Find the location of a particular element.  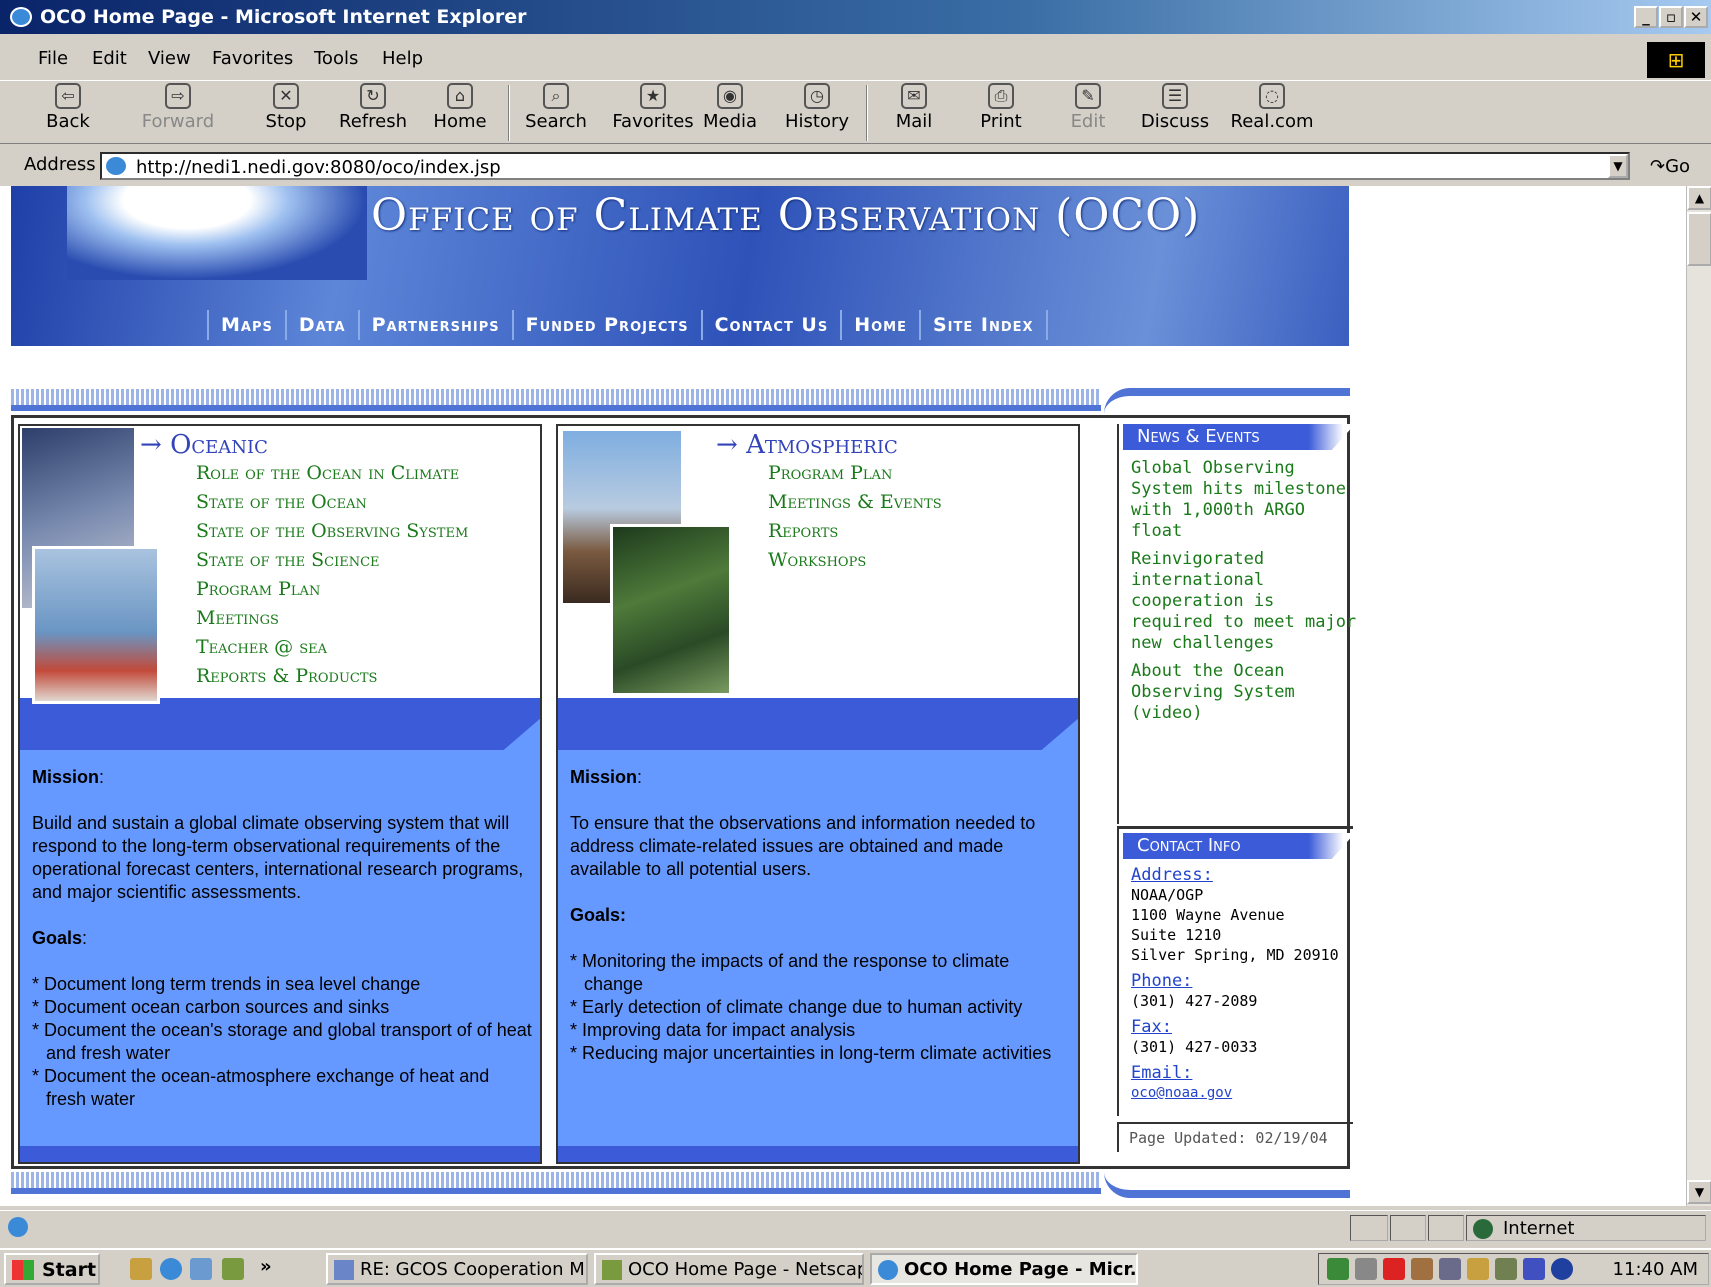

edit-button: ✎ Edit is located at coordinates (1088, 107).